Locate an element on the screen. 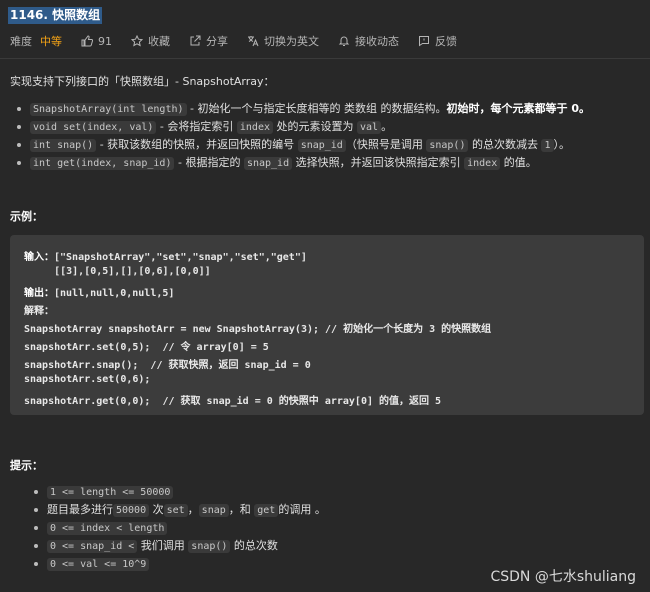 The width and height of the screenshot is (650, 592). example-output-line: 输出：[null,null,0,null,5] is located at coordinates (99, 291).